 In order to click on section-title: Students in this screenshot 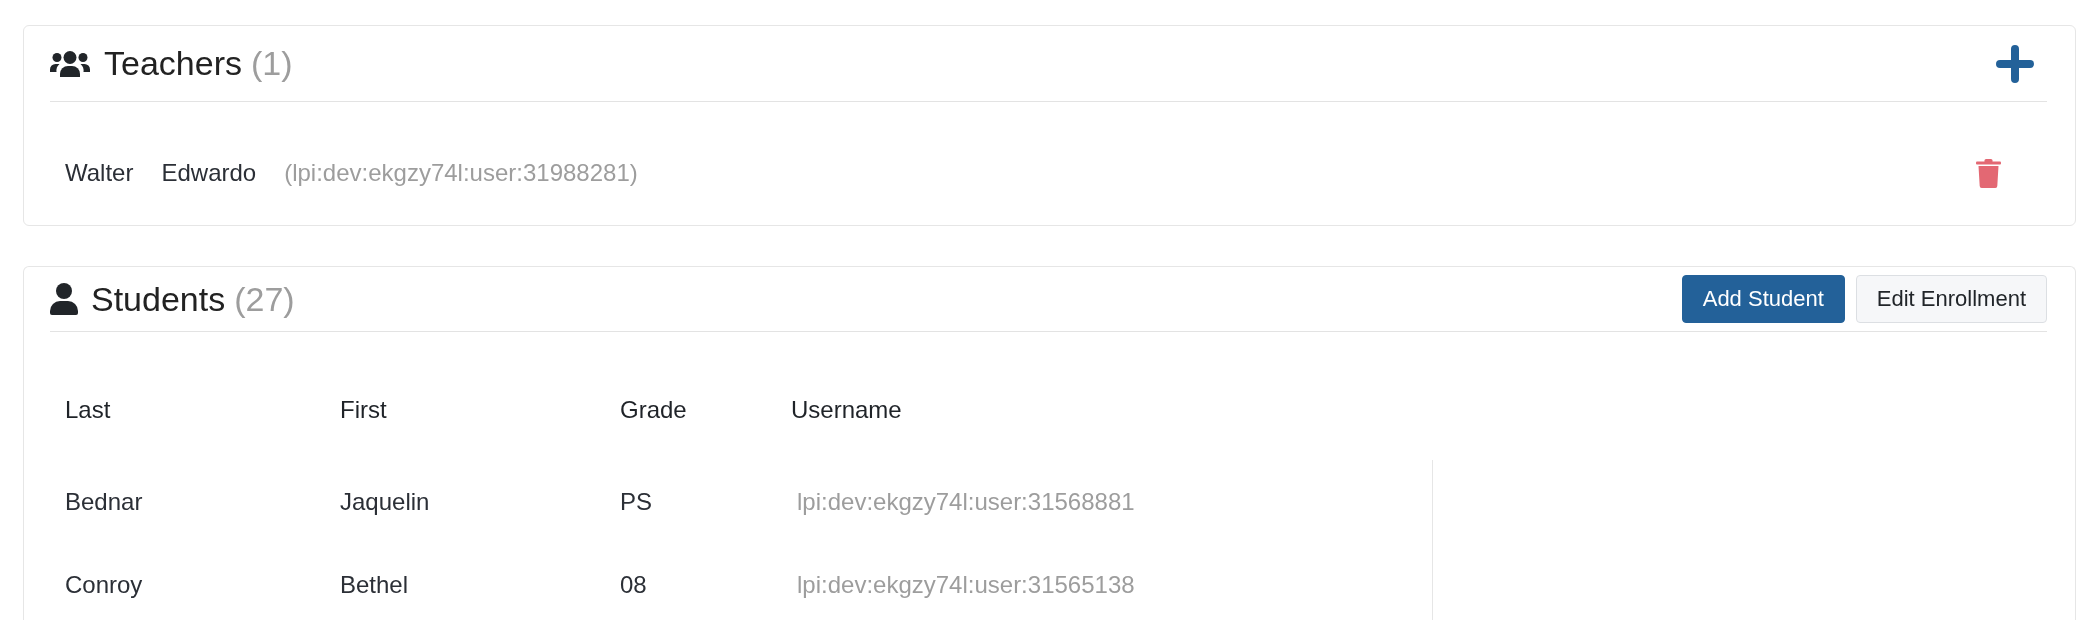, I will do `click(158, 299)`.